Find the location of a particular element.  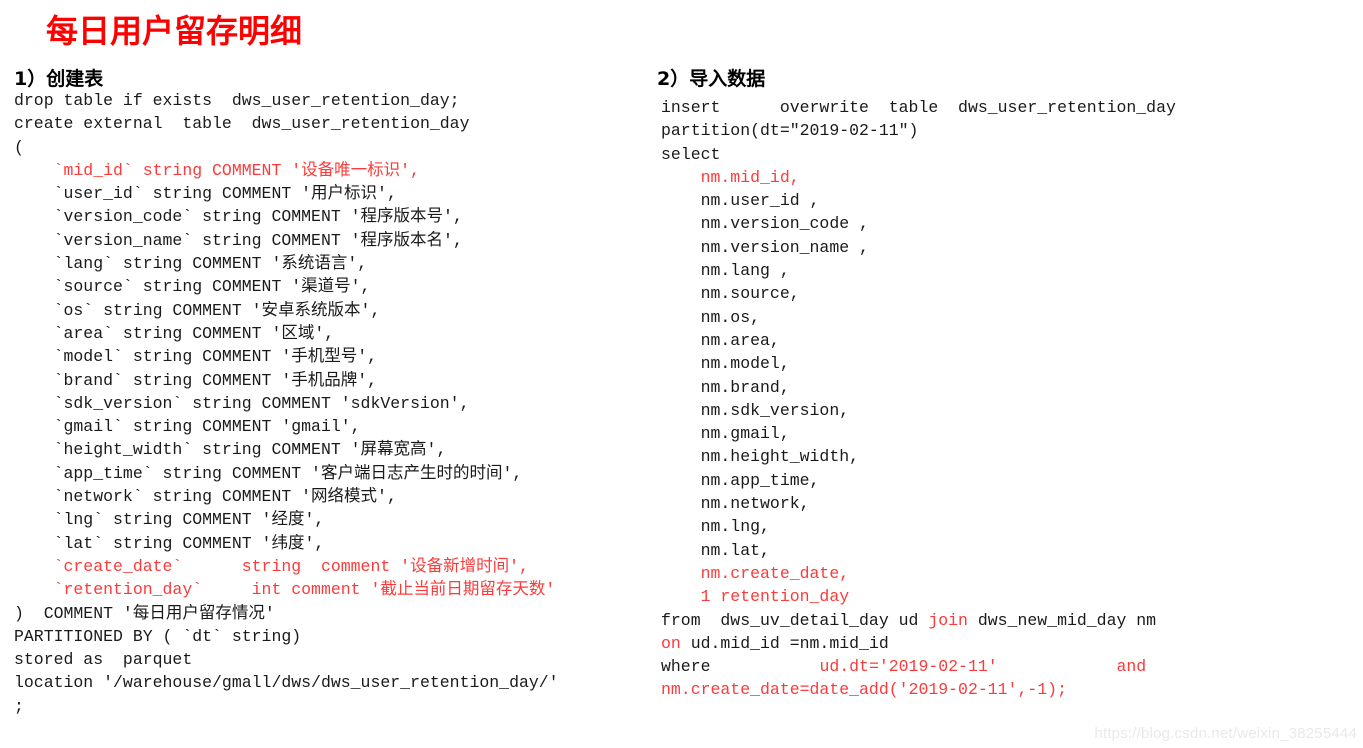

code-line: `lang` string COMMENT '系统语言', is located at coordinates (334, 263).